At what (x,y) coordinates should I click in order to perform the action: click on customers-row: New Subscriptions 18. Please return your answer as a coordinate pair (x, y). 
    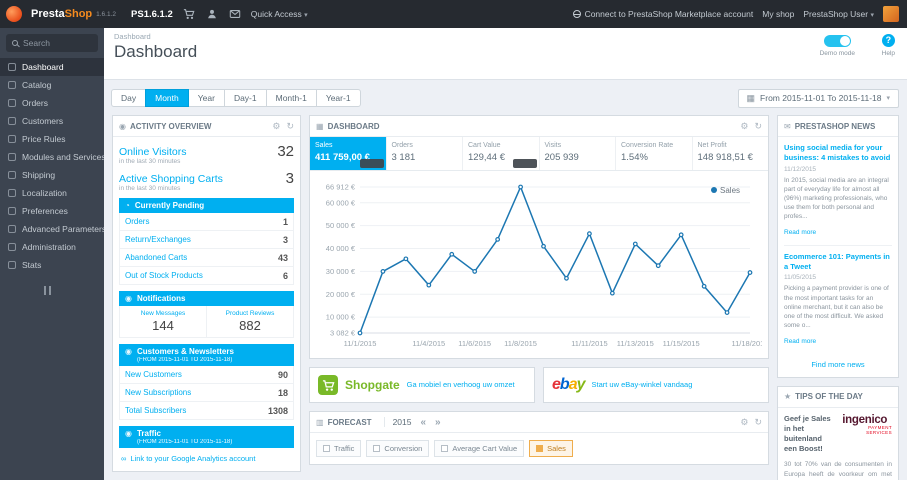
    Looking at the image, I should click on (206, 393).